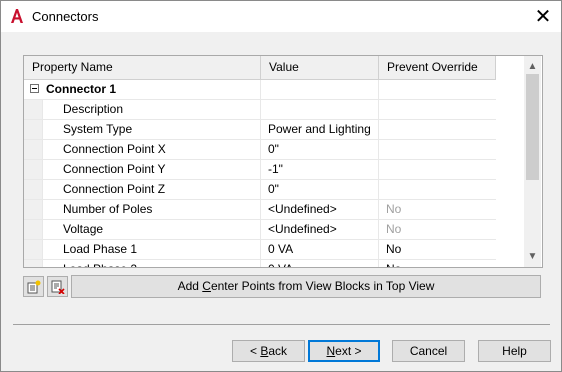  I want to click on property-name: System Type, so click(151, 129).